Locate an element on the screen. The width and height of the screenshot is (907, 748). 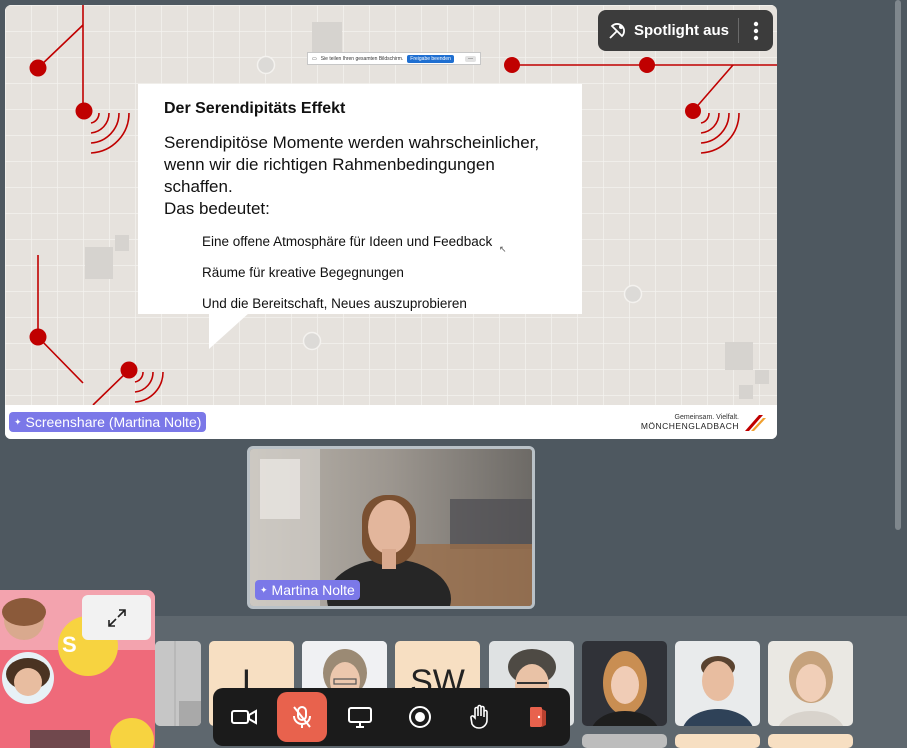
camera-icon is located at coordinates (244, 717).